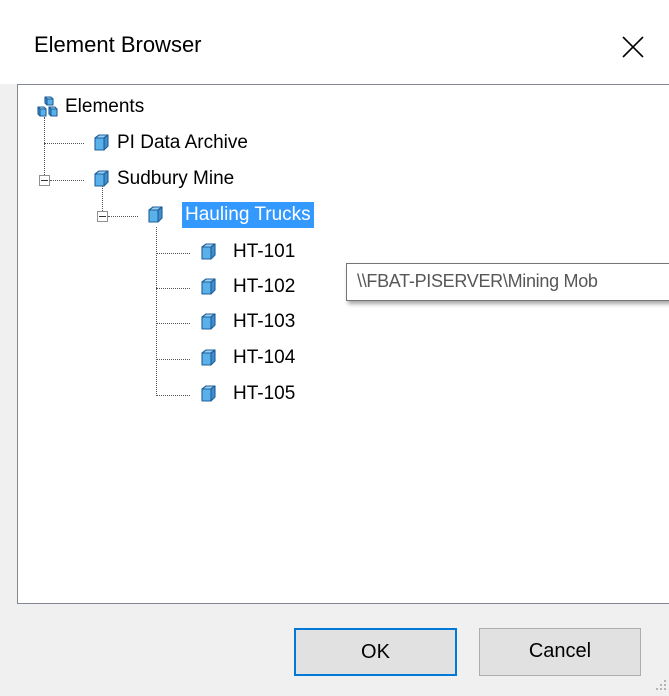  I want to click on tree-node-ht-103: HT-103, so click(264, 322).